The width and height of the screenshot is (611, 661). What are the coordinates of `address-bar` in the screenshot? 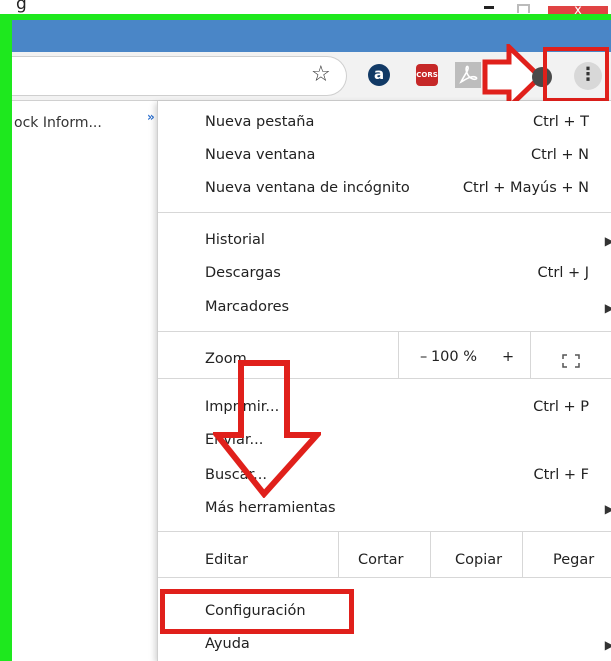 It's located at (179, 76).